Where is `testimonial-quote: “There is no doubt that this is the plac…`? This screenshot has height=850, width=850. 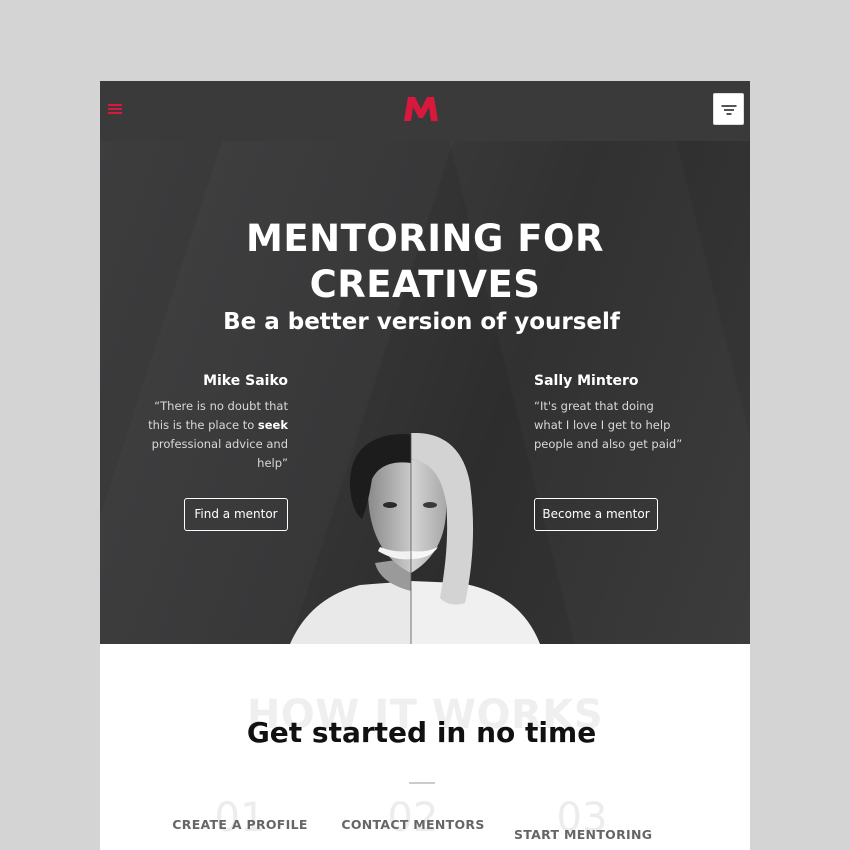 testimonial-quote: “There is no doubt that this is the plac… is located at coordinates (218, 434).